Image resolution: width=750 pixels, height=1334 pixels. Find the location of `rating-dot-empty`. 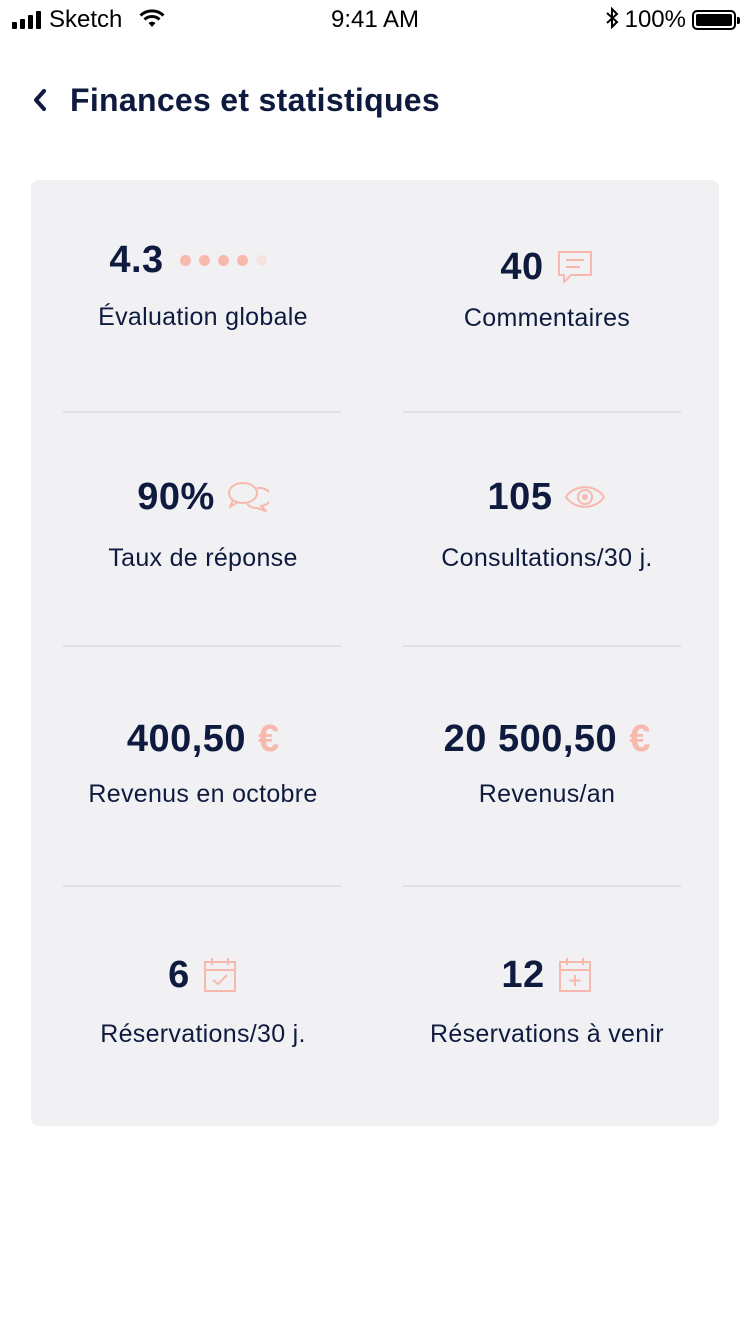

rating-dot-empty is located at coordinates (261, 260).